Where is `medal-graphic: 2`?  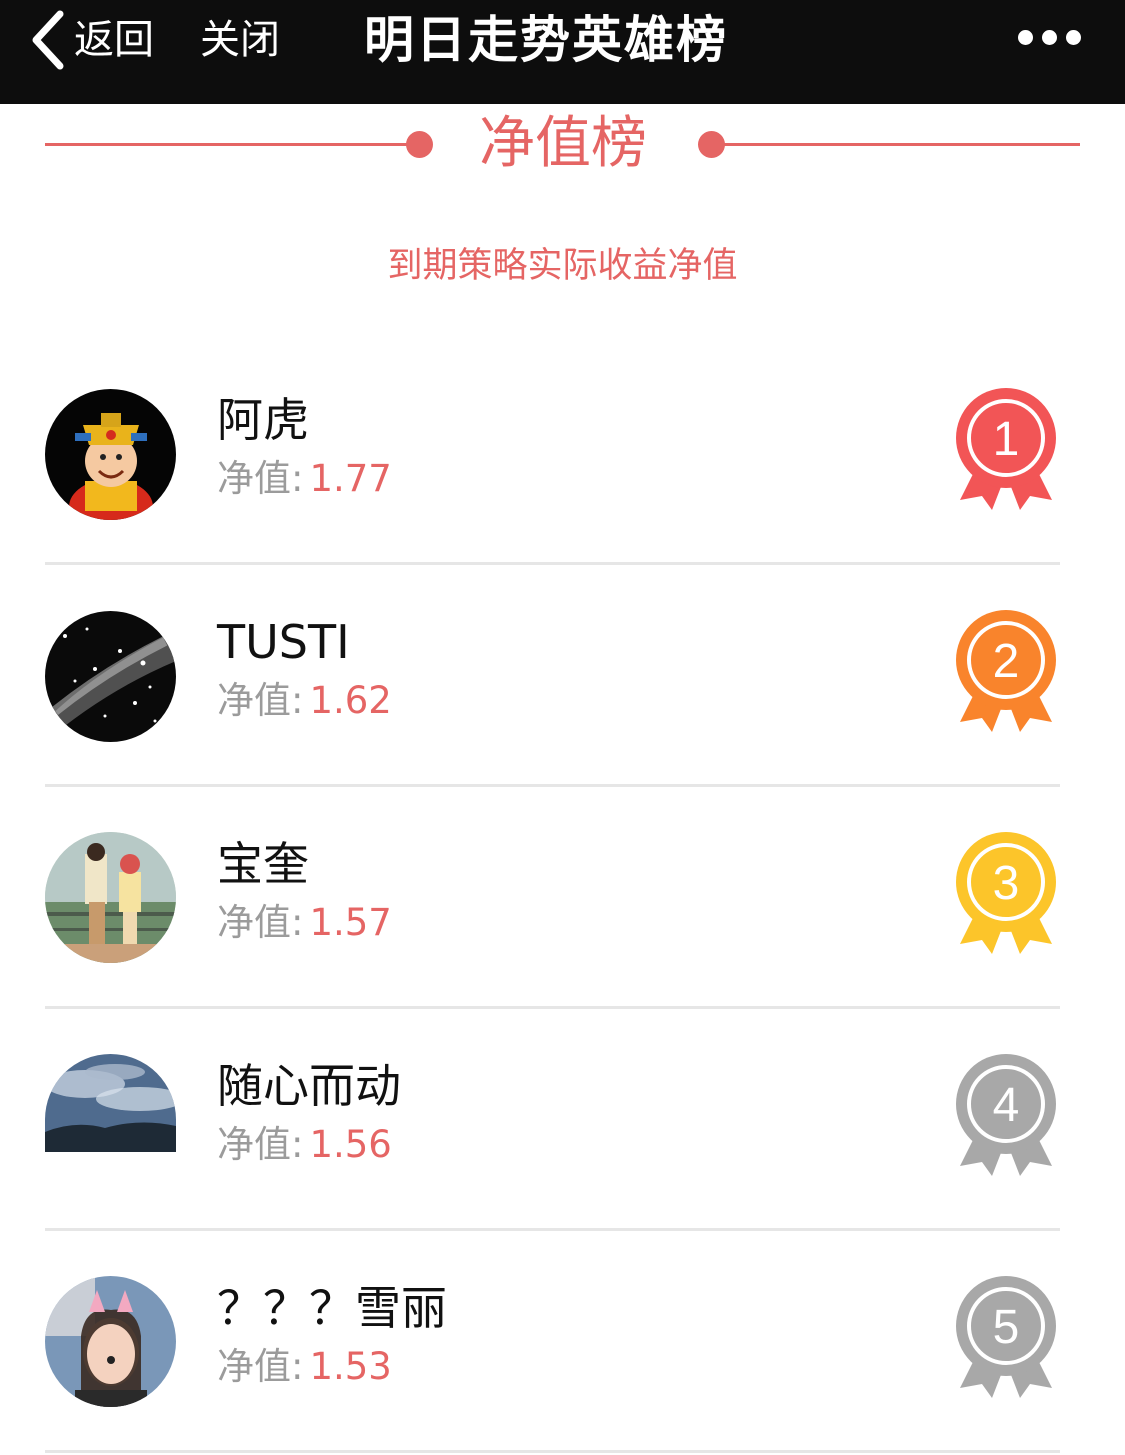 medal-graphic: 2 is located at coordinates (1006, 671).